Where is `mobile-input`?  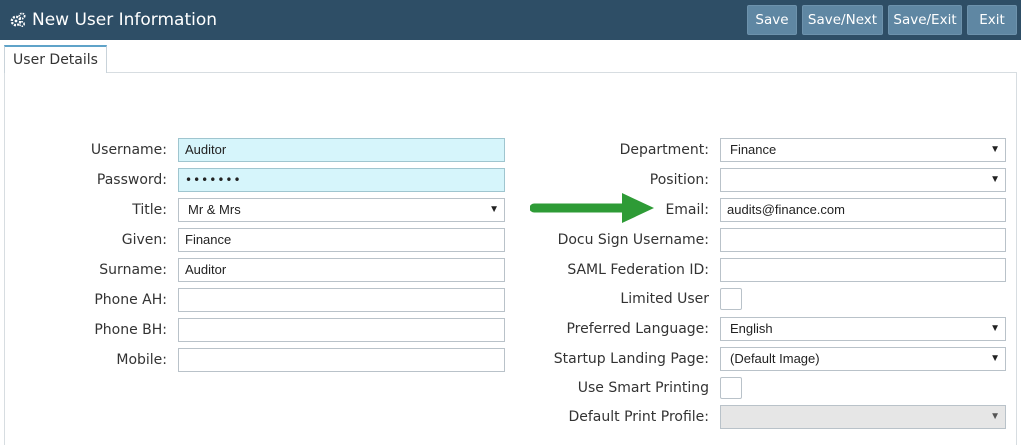 mobile-input is located at coordinates (341, 360).